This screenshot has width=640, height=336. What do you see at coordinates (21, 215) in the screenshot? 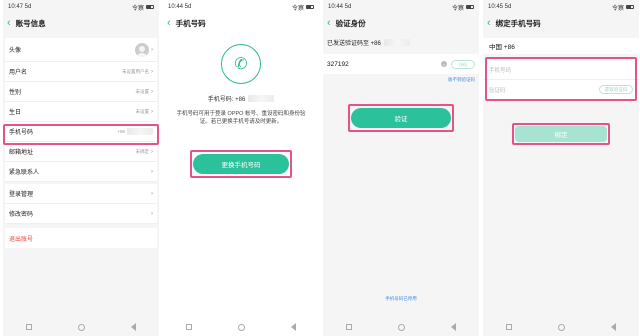
I see `change-password-label: 修改密码` at bounding box center [21, 215].